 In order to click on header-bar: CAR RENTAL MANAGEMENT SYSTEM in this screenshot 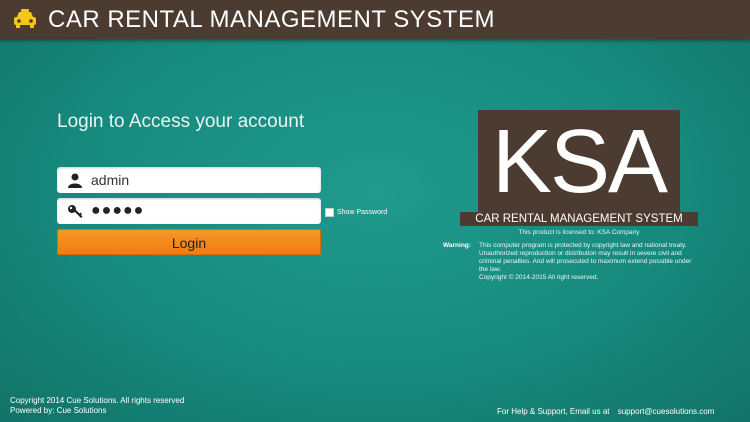, I will do `click(375, 19)`.